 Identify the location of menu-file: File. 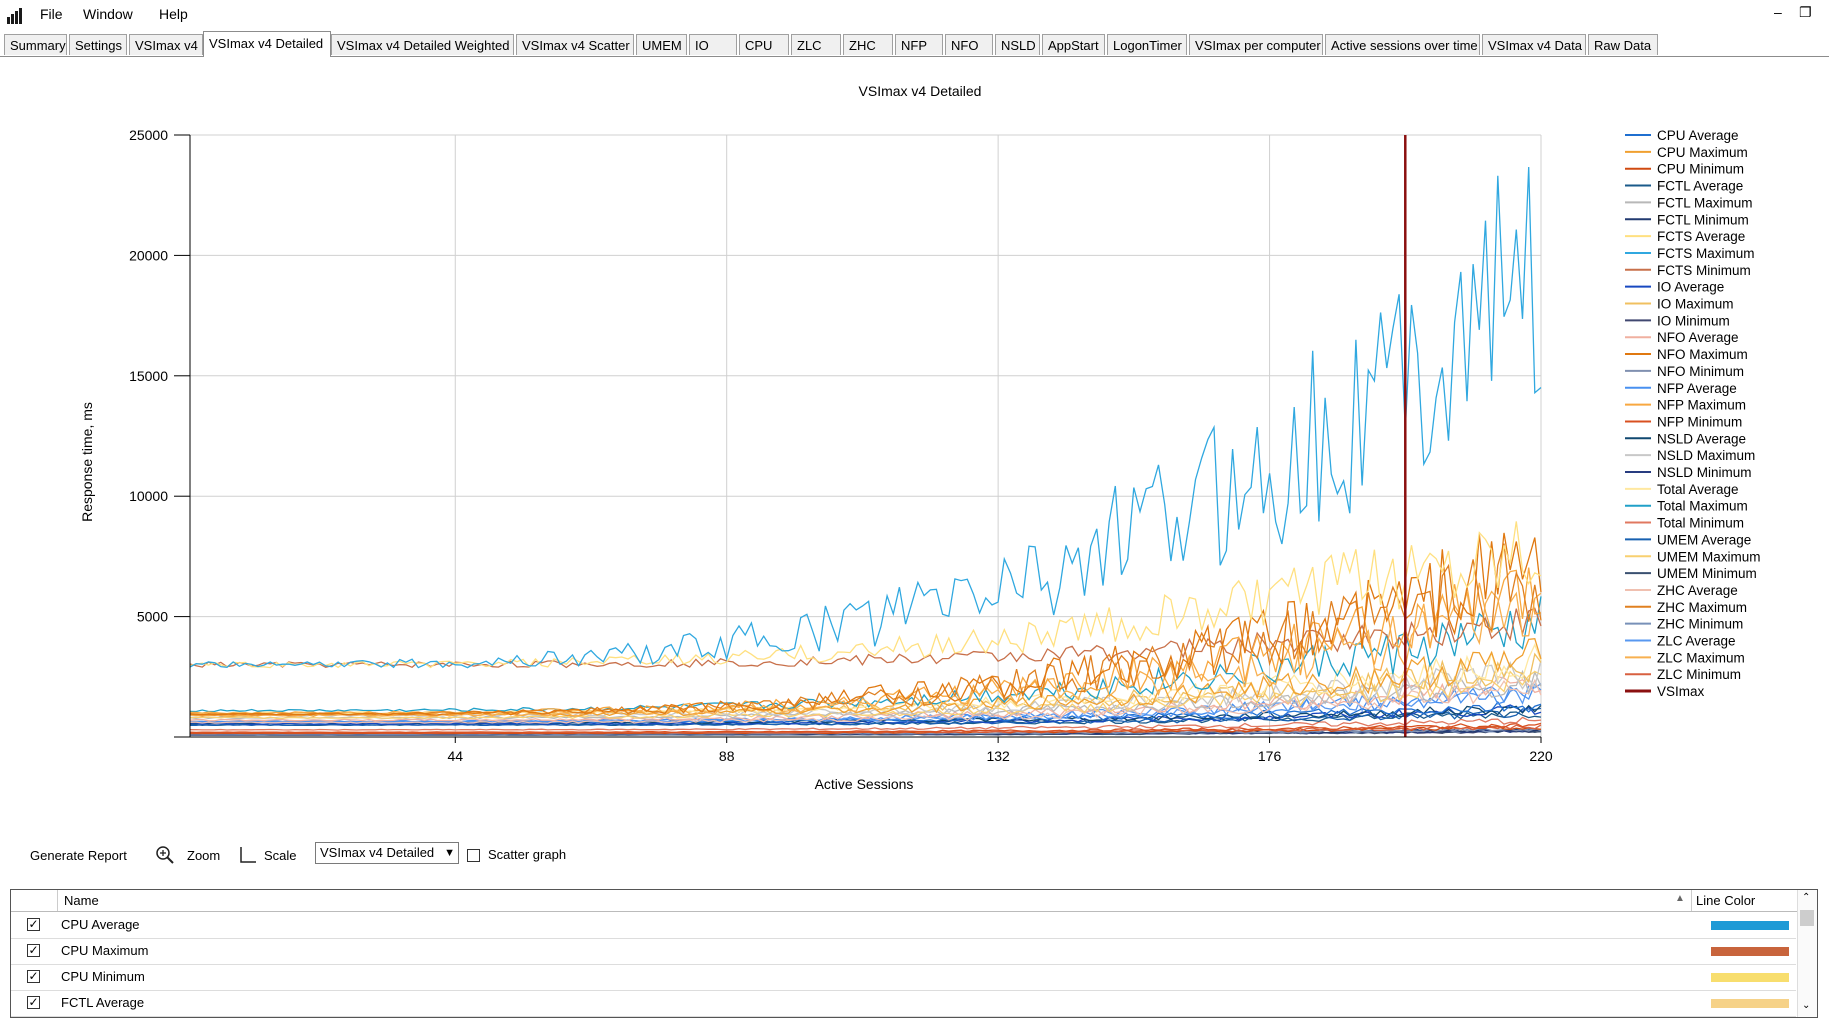
(51, 14).